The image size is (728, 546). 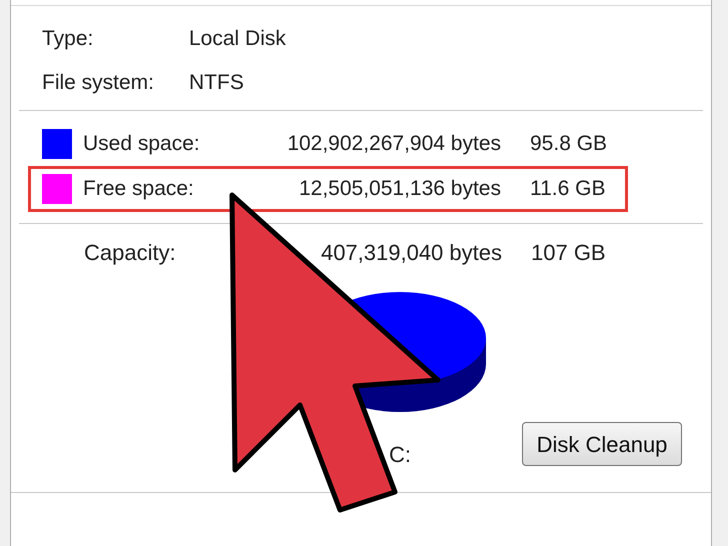 What do you see at coordinates (568, 253) in the screenshot?
I see `size-value: 107 GB` at bounding box center [568, 253].